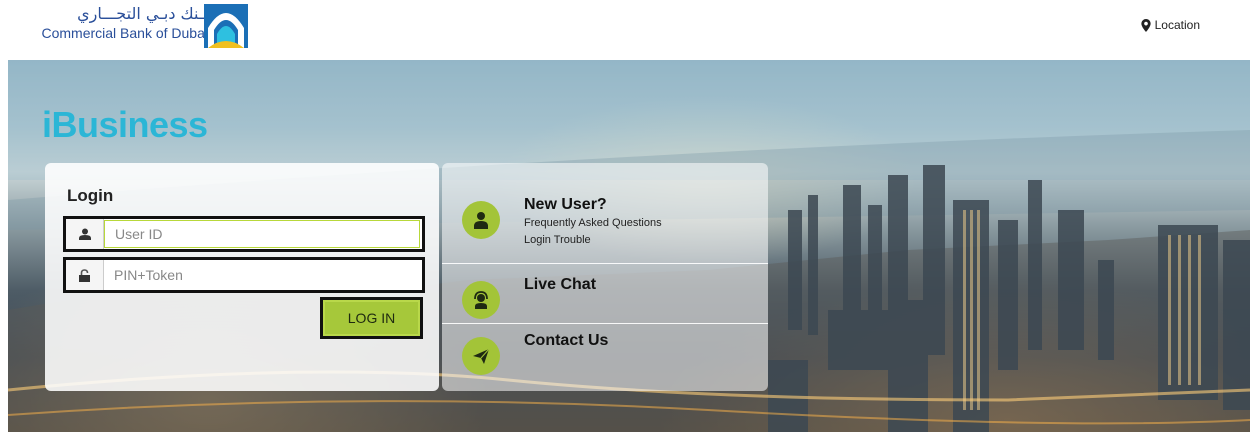  I want to click on user-id-field, so click(244, 234).